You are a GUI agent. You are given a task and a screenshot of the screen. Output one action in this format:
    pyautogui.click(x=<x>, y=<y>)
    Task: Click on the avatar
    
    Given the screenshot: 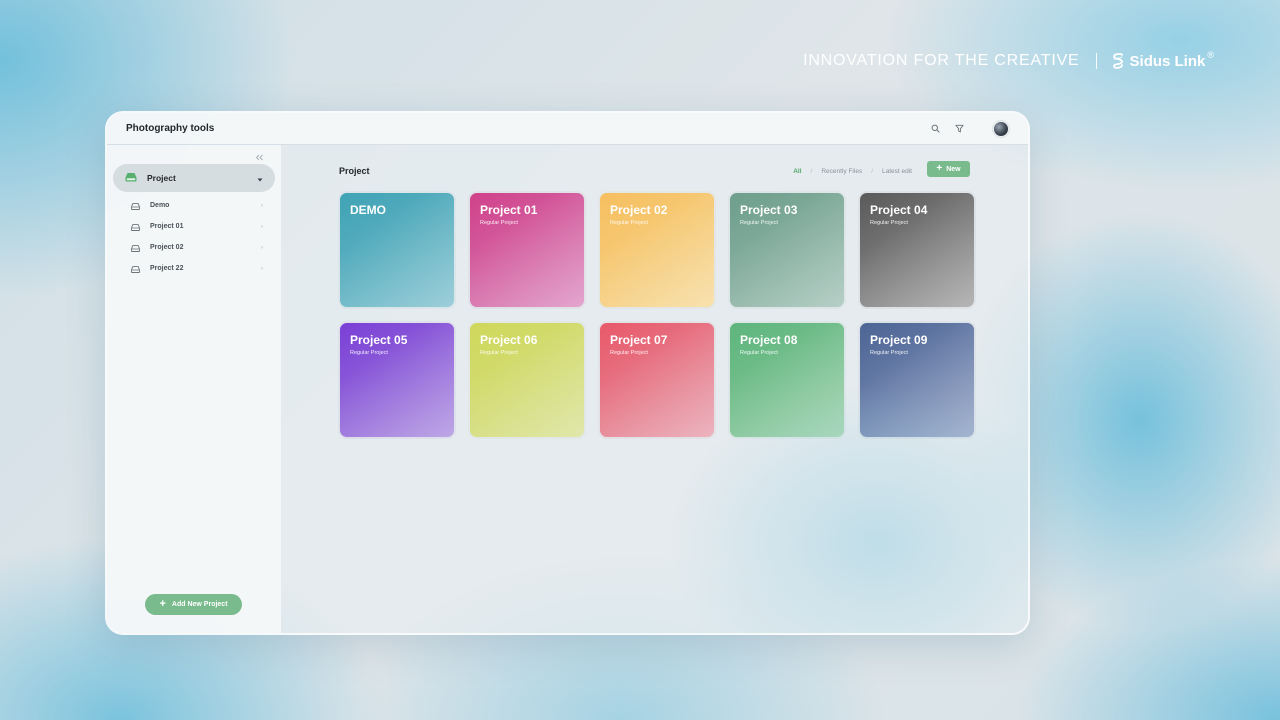 What is the action you would take?
    pyautogui.click(x=1001, y=128)
    